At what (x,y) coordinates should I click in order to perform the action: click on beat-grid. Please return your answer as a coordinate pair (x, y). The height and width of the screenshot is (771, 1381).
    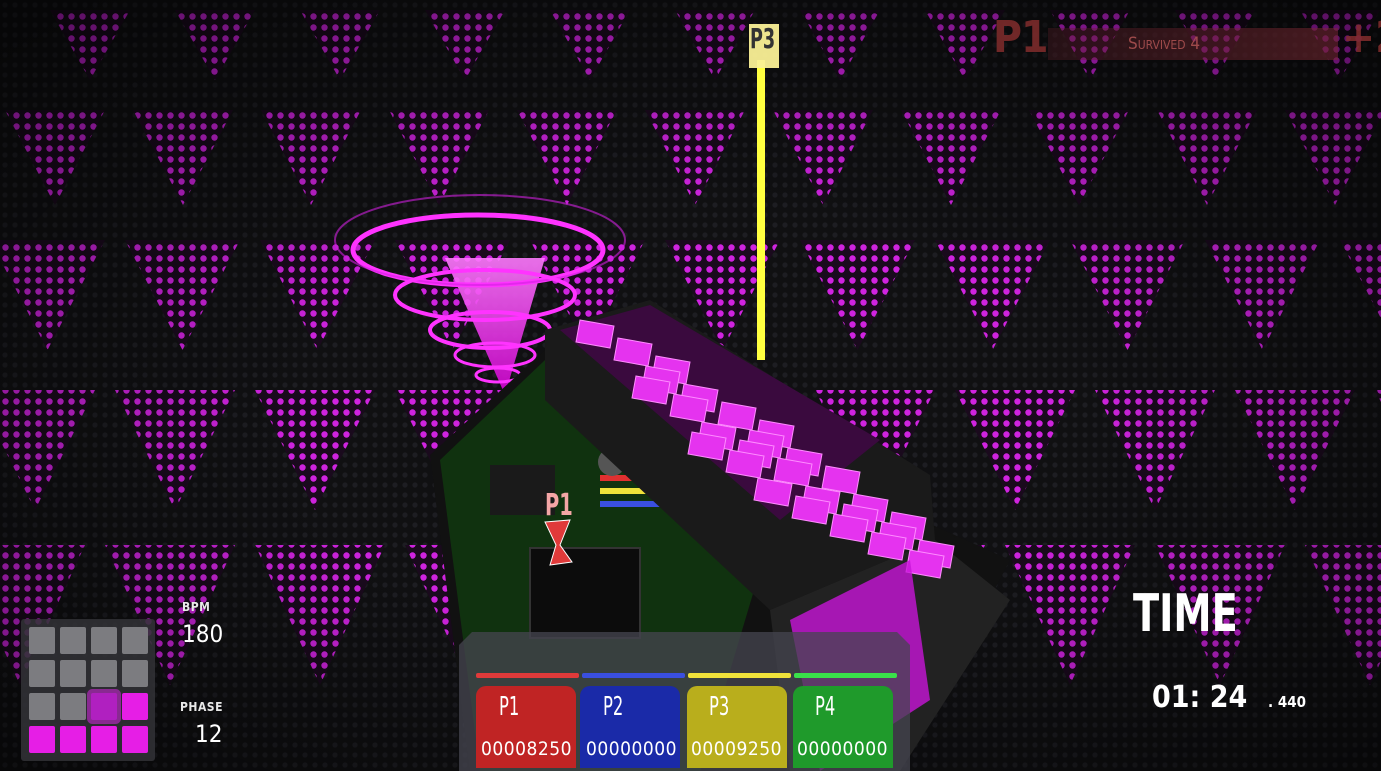
    Looking at the image, I should click on (88, 690).